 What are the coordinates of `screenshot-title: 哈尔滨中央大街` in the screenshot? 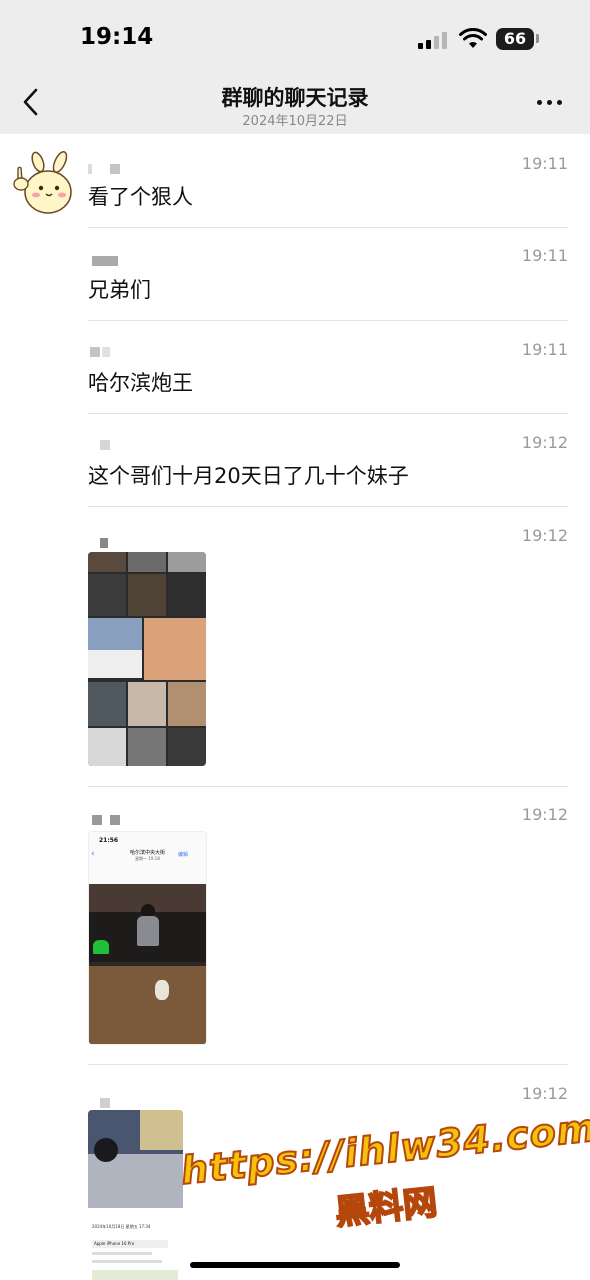 It's located at (147, 853).